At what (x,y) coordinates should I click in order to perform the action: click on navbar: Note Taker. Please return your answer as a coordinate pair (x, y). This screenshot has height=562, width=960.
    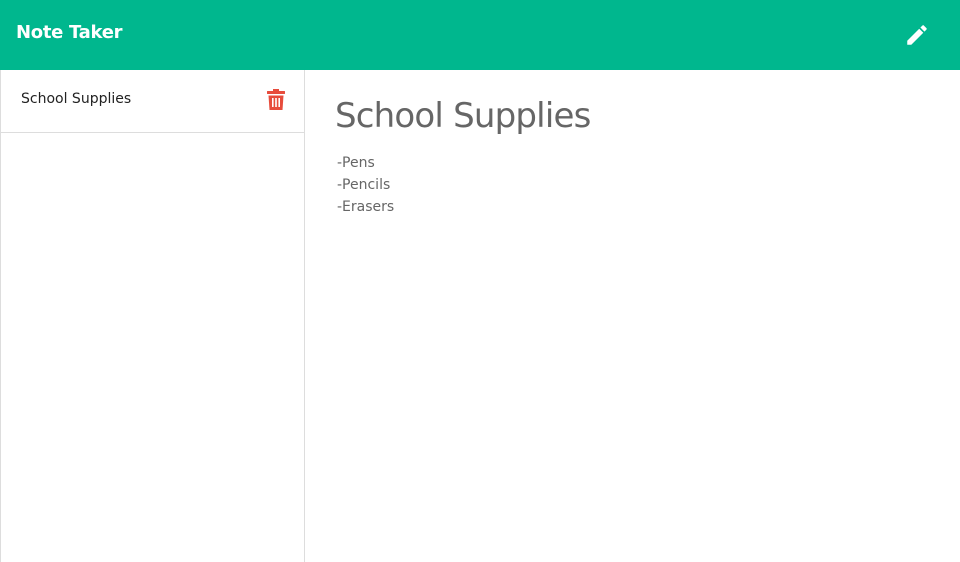
    Looking at the image, I should click on (480, 35).